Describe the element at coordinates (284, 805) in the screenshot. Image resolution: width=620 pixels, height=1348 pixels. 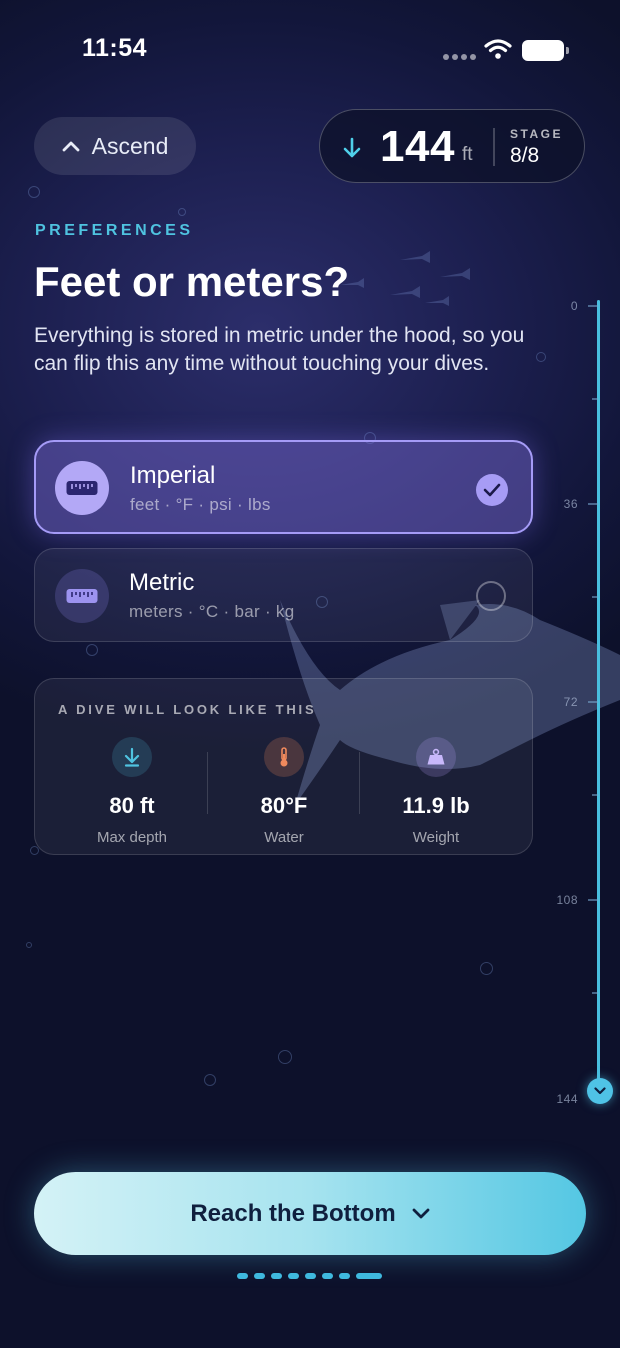
I see `stat-value: 80°F` at that location.